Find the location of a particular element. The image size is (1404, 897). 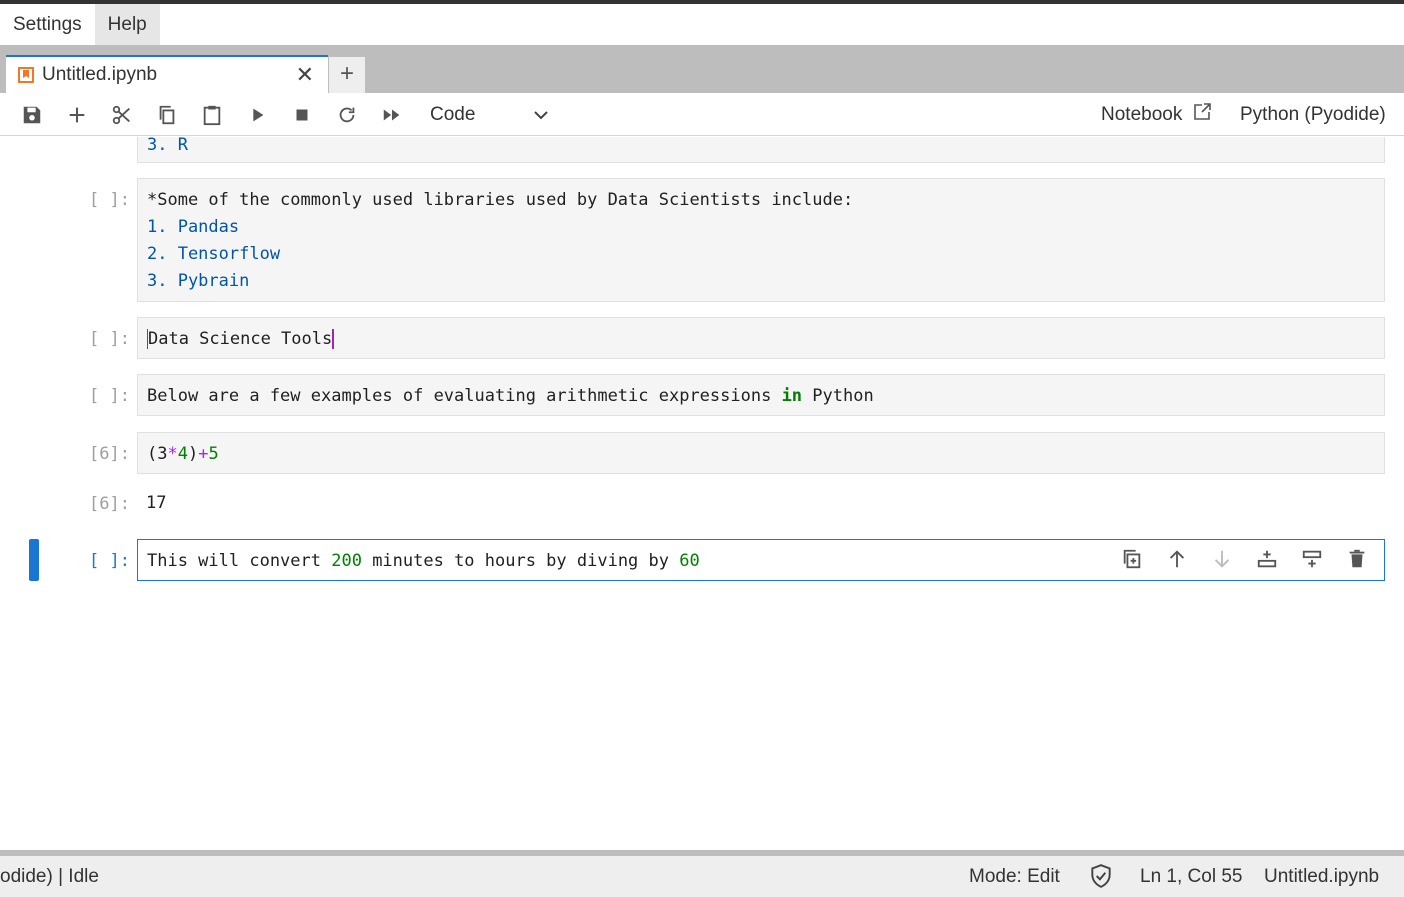

run-icon is located at coordinates (257, 115).